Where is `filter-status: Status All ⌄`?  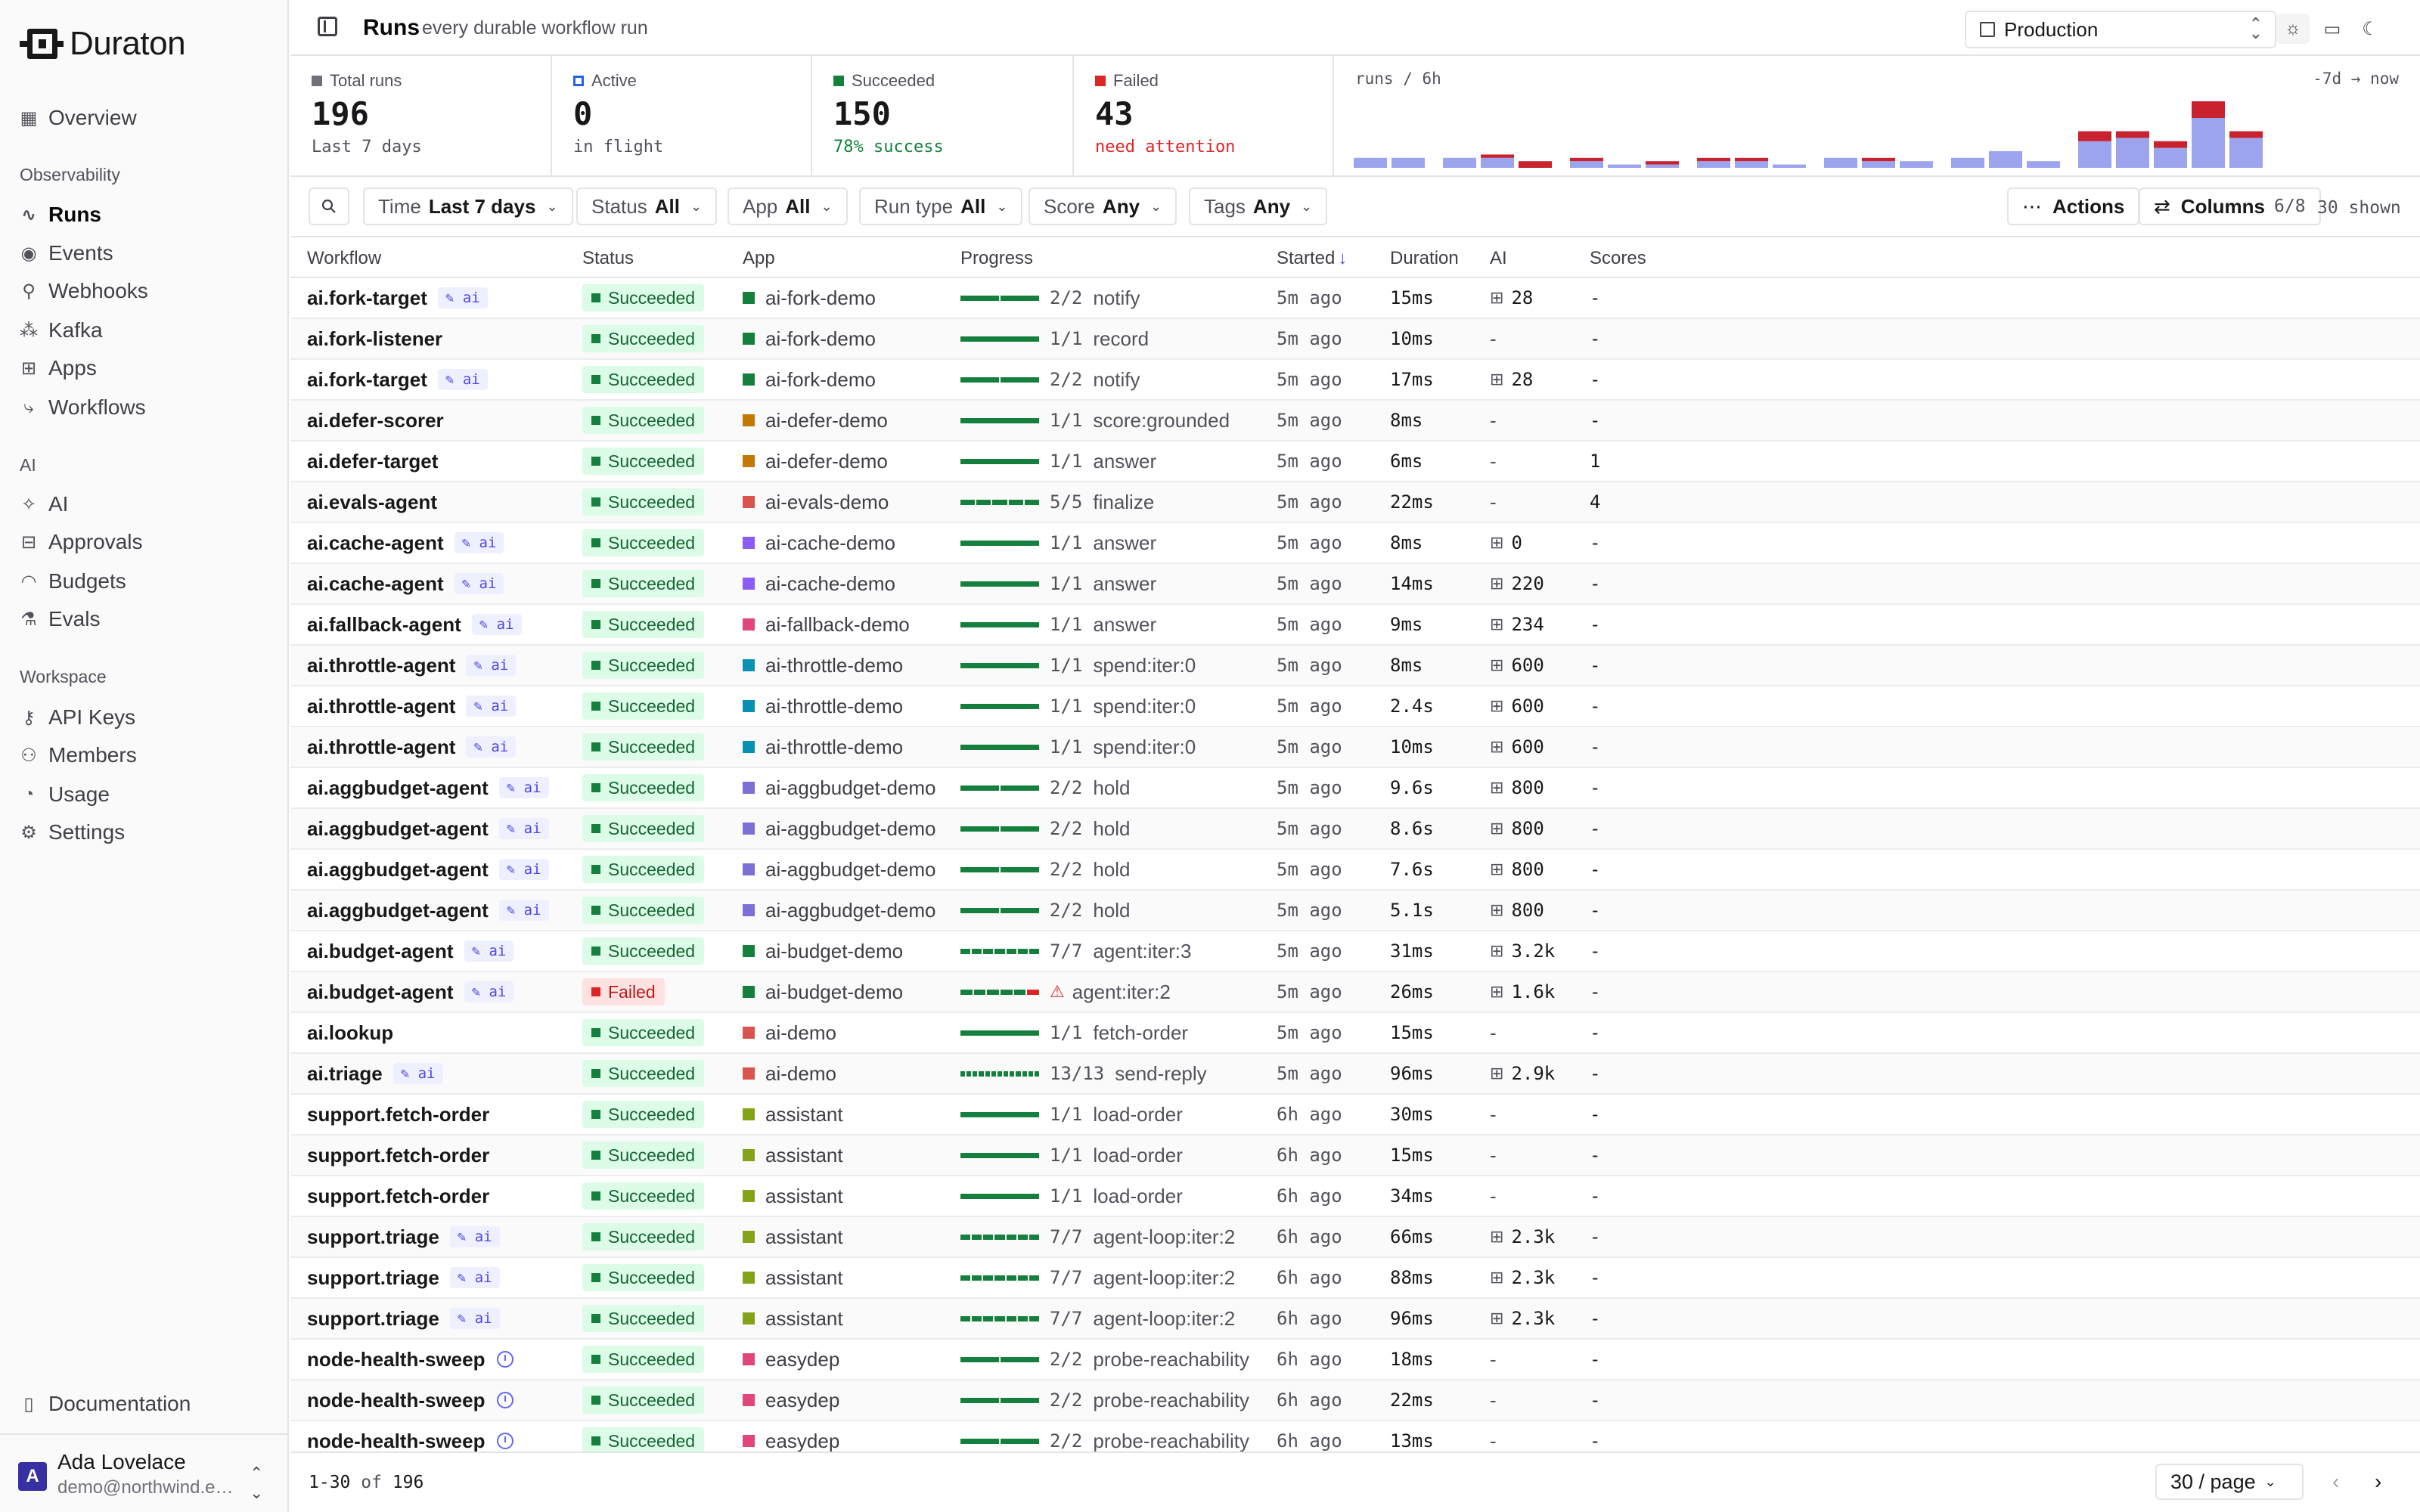
filter-status: Status All ⌄ is located at coordinates (647, 206).